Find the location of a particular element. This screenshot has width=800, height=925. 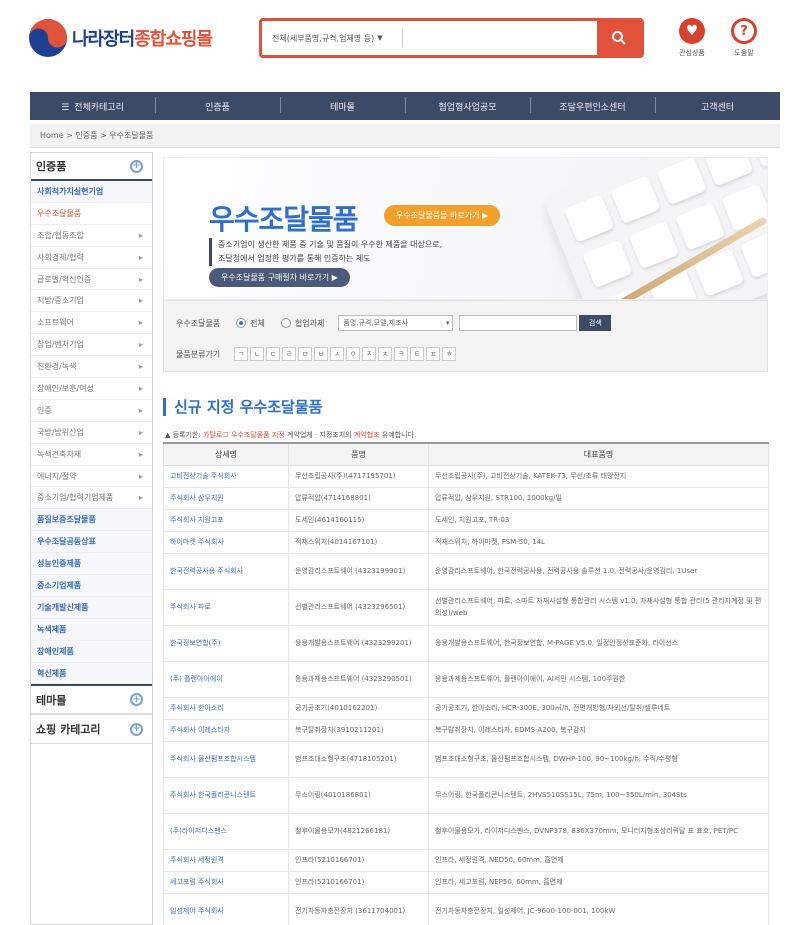

product-name-link: (주)라이저디스펜스 is located at coordinates (226, 831).